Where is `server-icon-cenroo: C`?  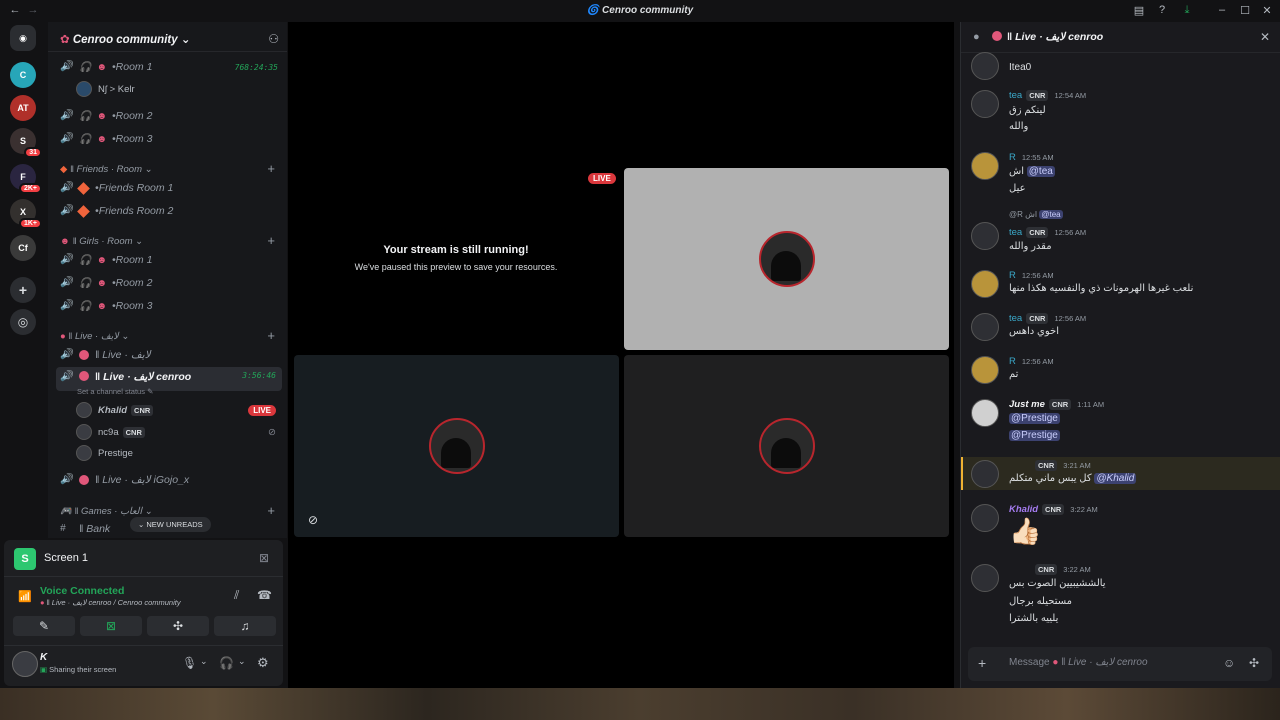 server-icon-cenroo: C is located at coordinates (23, 75).